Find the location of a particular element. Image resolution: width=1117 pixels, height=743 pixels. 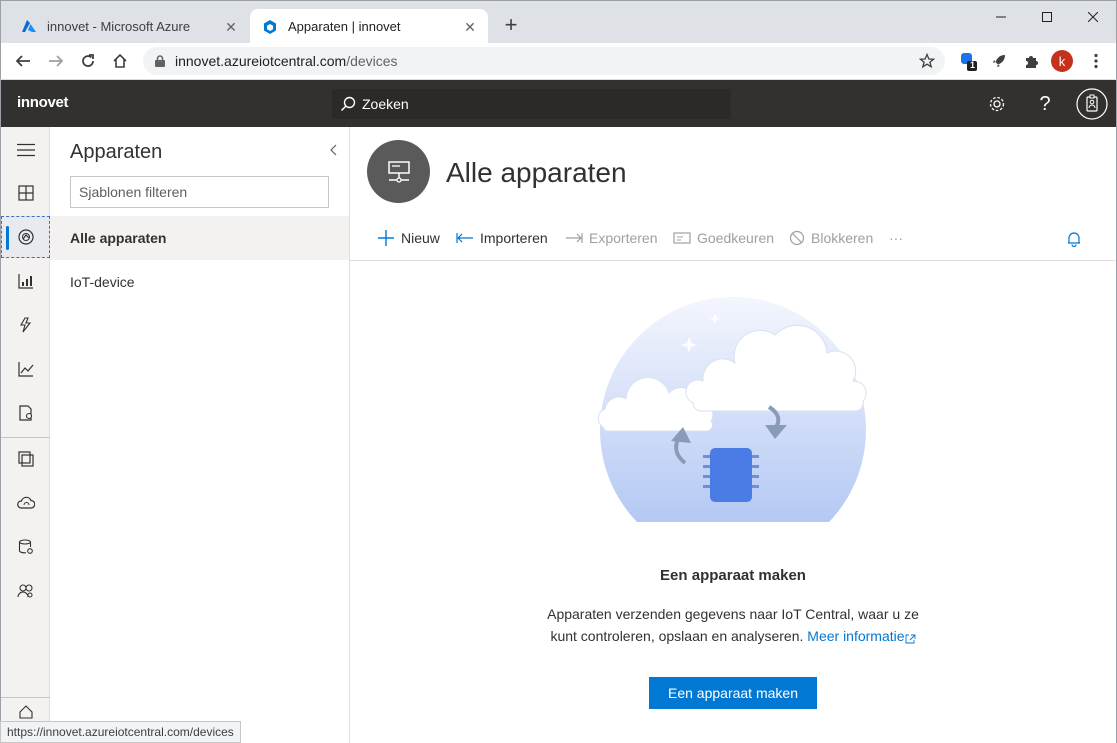

address-bar: innovet.azureiotcentral.com/devices is located at coordinates (544, 61).